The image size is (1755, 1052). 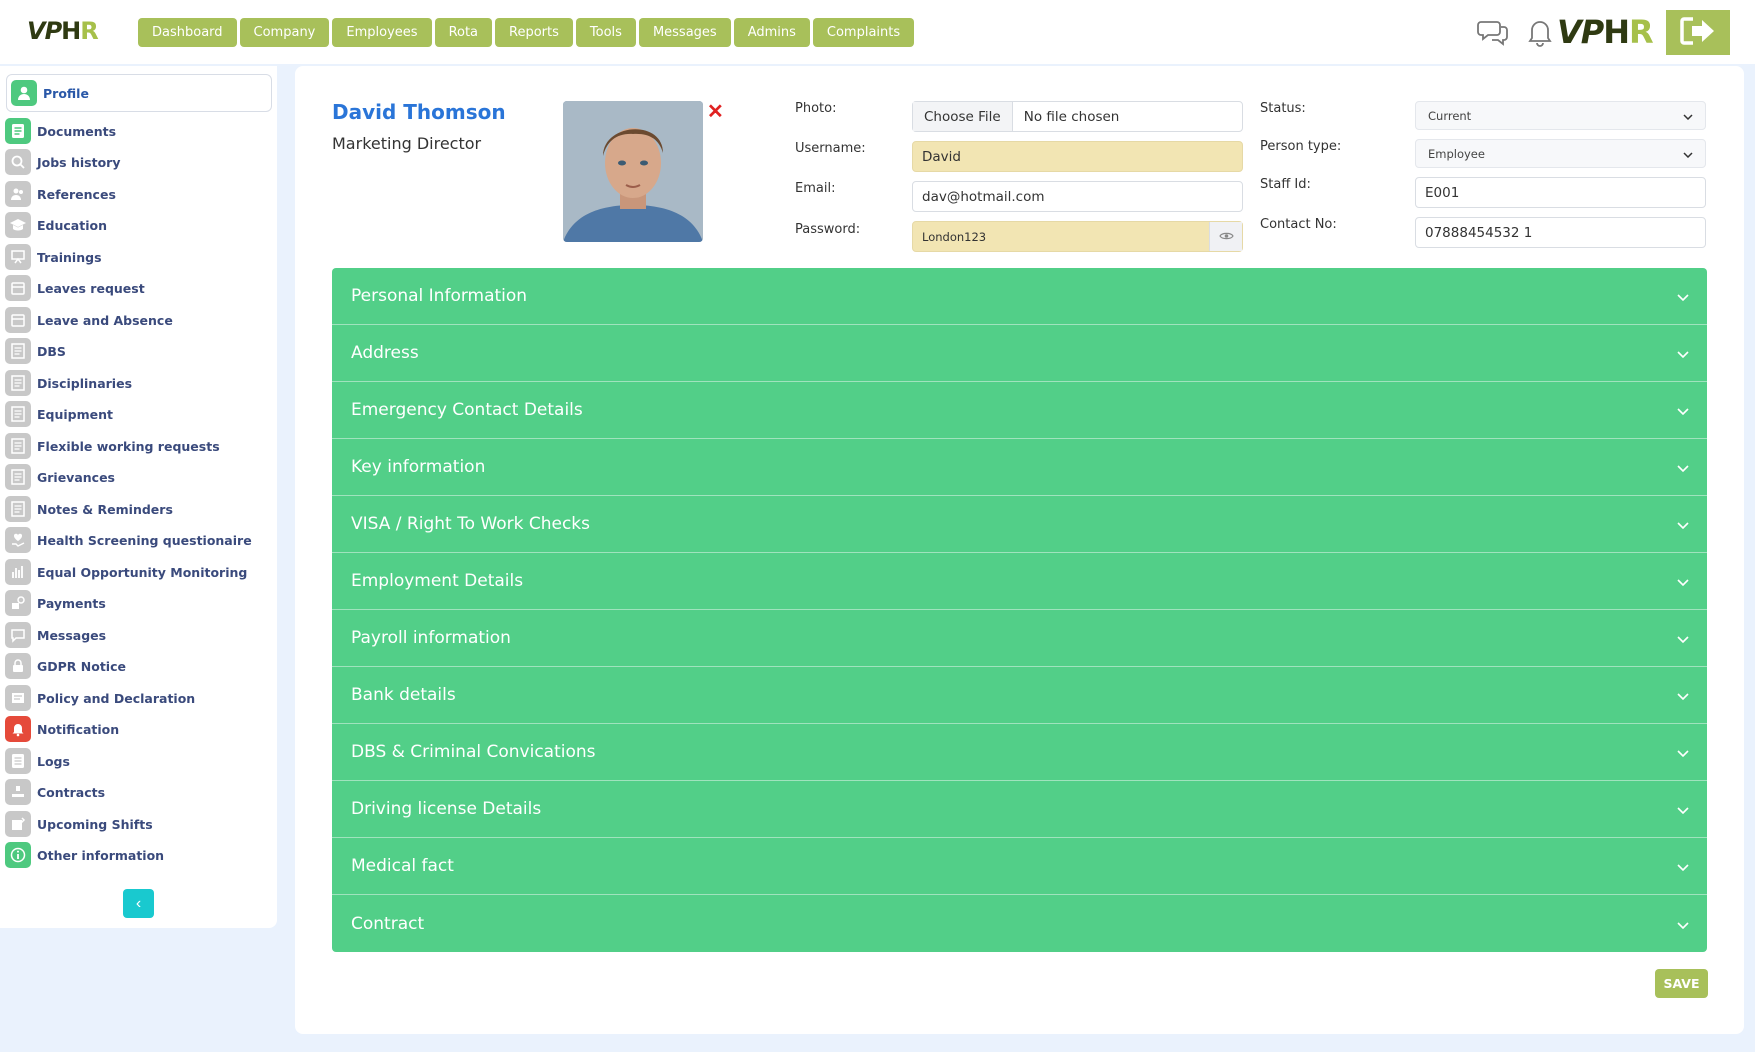 What do you see at coordinates (1077, 196) in the screenshot?
I see `email-input: dav@hotmail.com` at bounding box center [1077, 196].